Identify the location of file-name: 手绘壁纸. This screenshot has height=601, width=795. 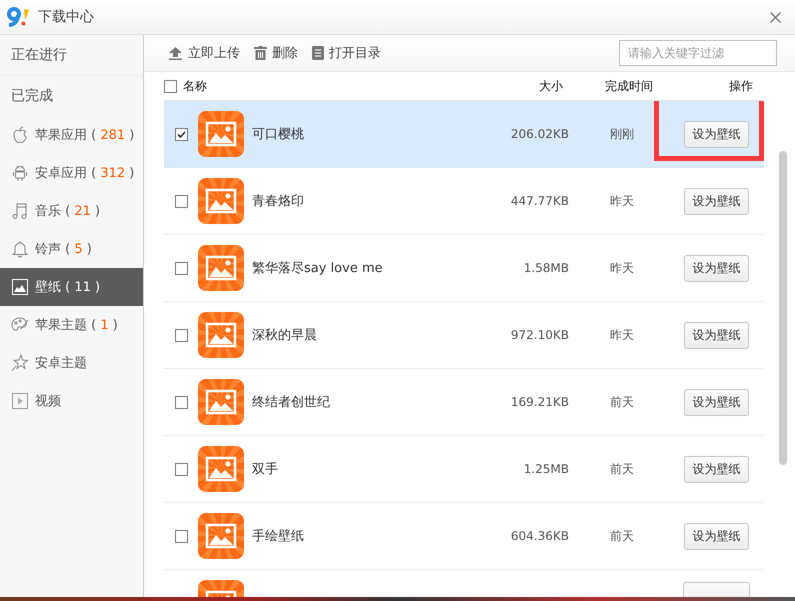
(278, 536).